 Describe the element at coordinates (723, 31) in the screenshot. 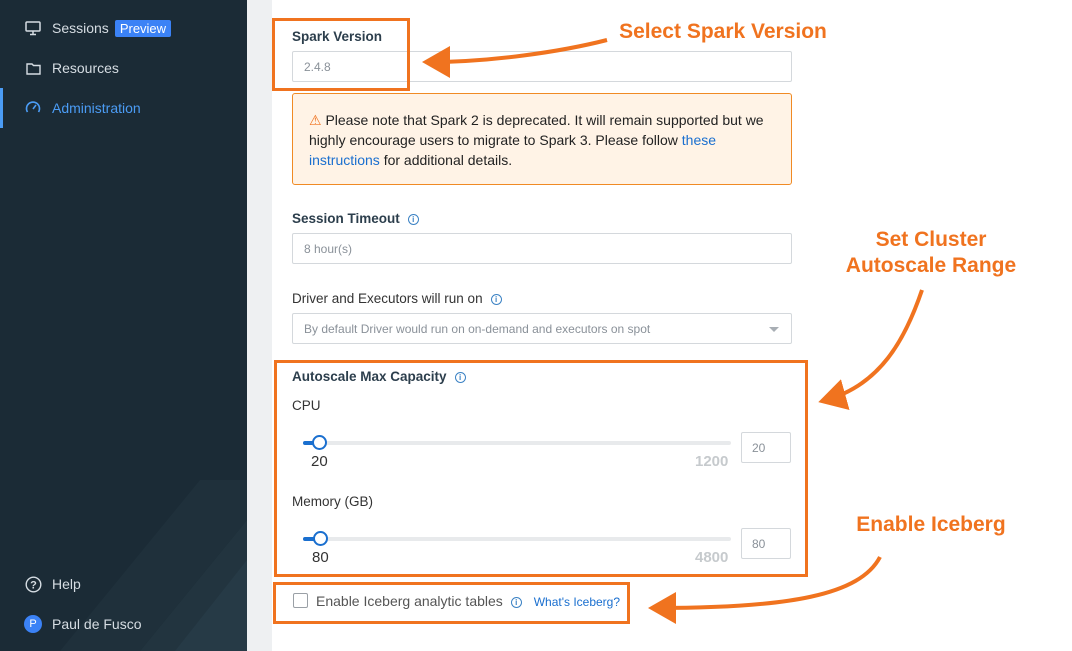

I see `annotation-spark: Select Spark Version` at that location.